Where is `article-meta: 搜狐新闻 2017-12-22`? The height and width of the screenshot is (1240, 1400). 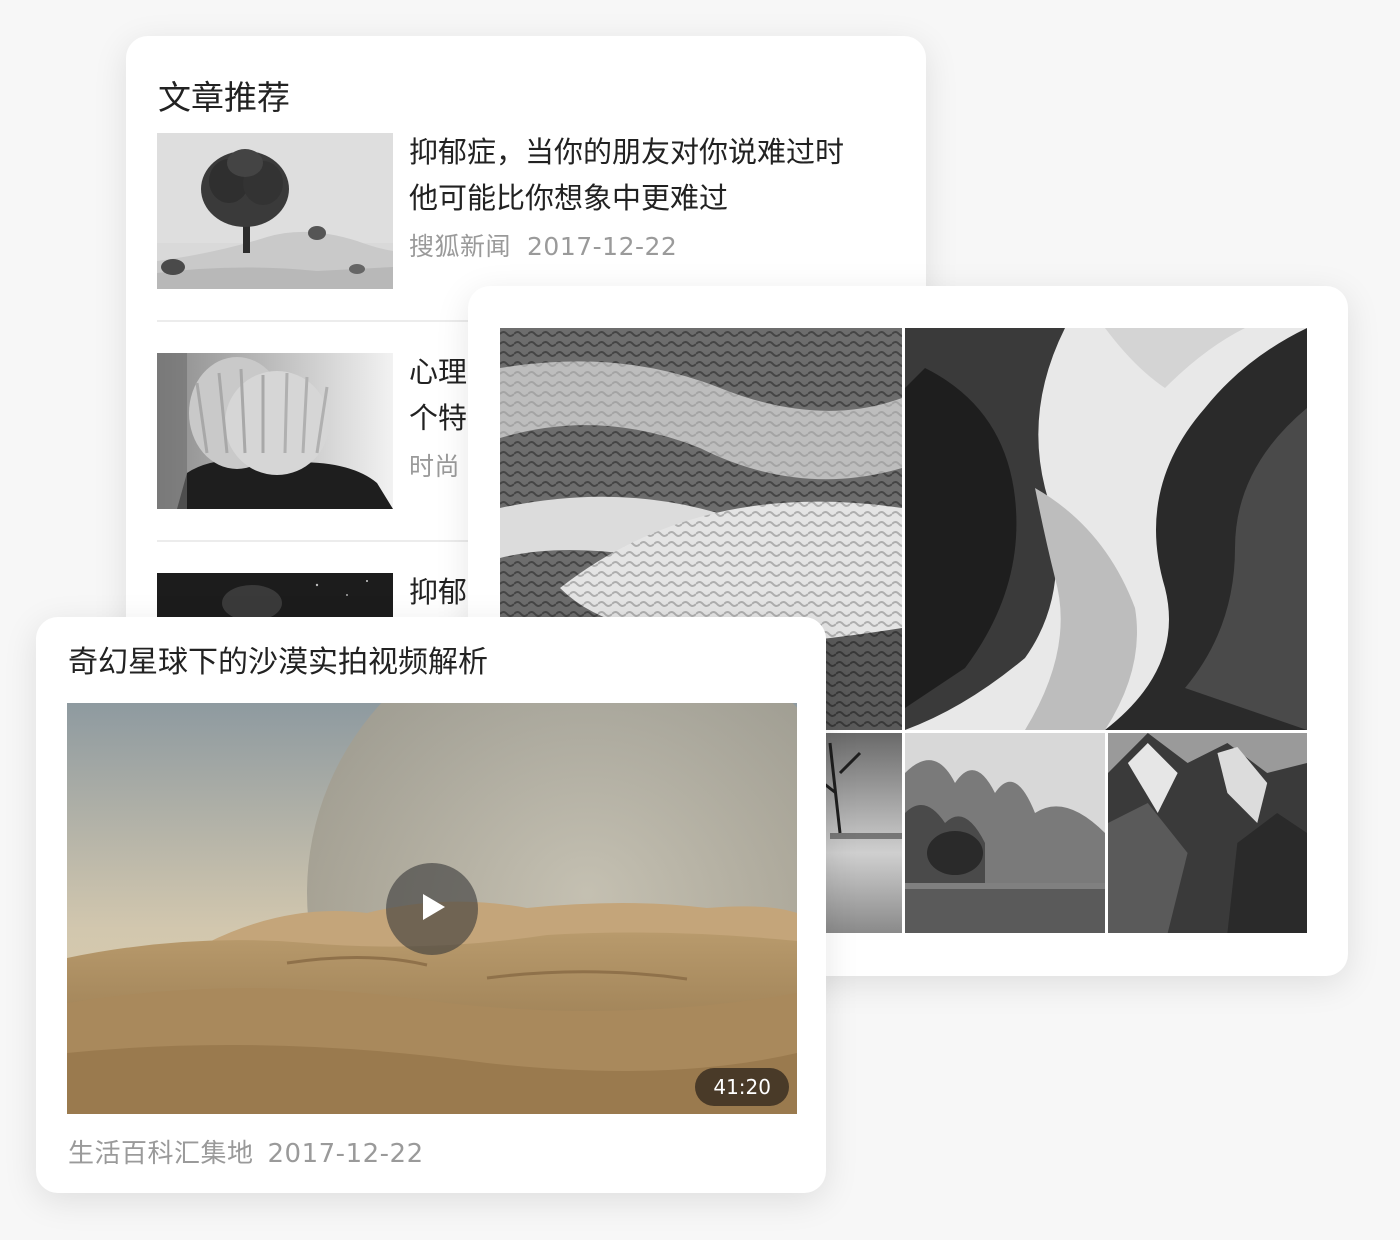
article-meta: 搜狐新闻 2017-12-22 is located at coordinates (543, 245).